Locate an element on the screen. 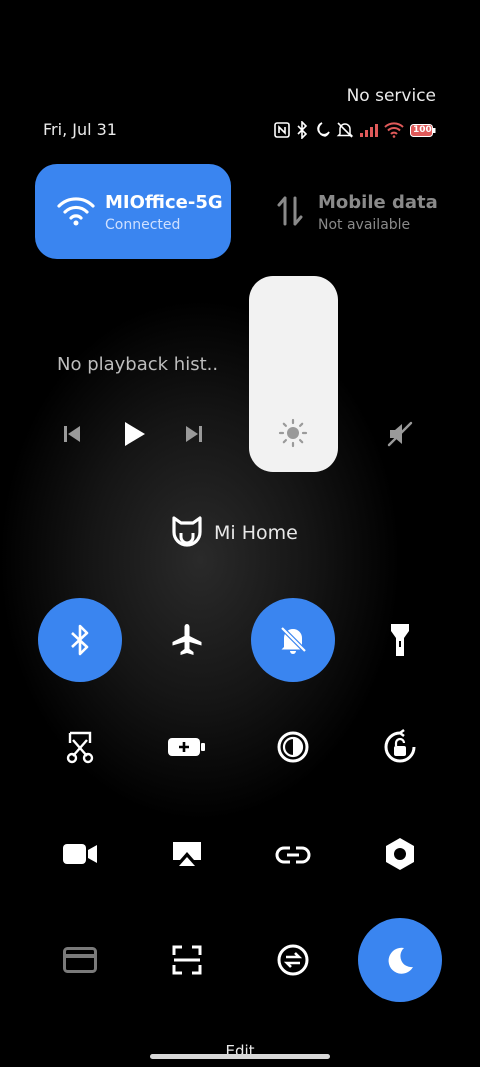 This screenshot has height=1067, width=480. battery-saver-icon is located at coordinates (186, 747).